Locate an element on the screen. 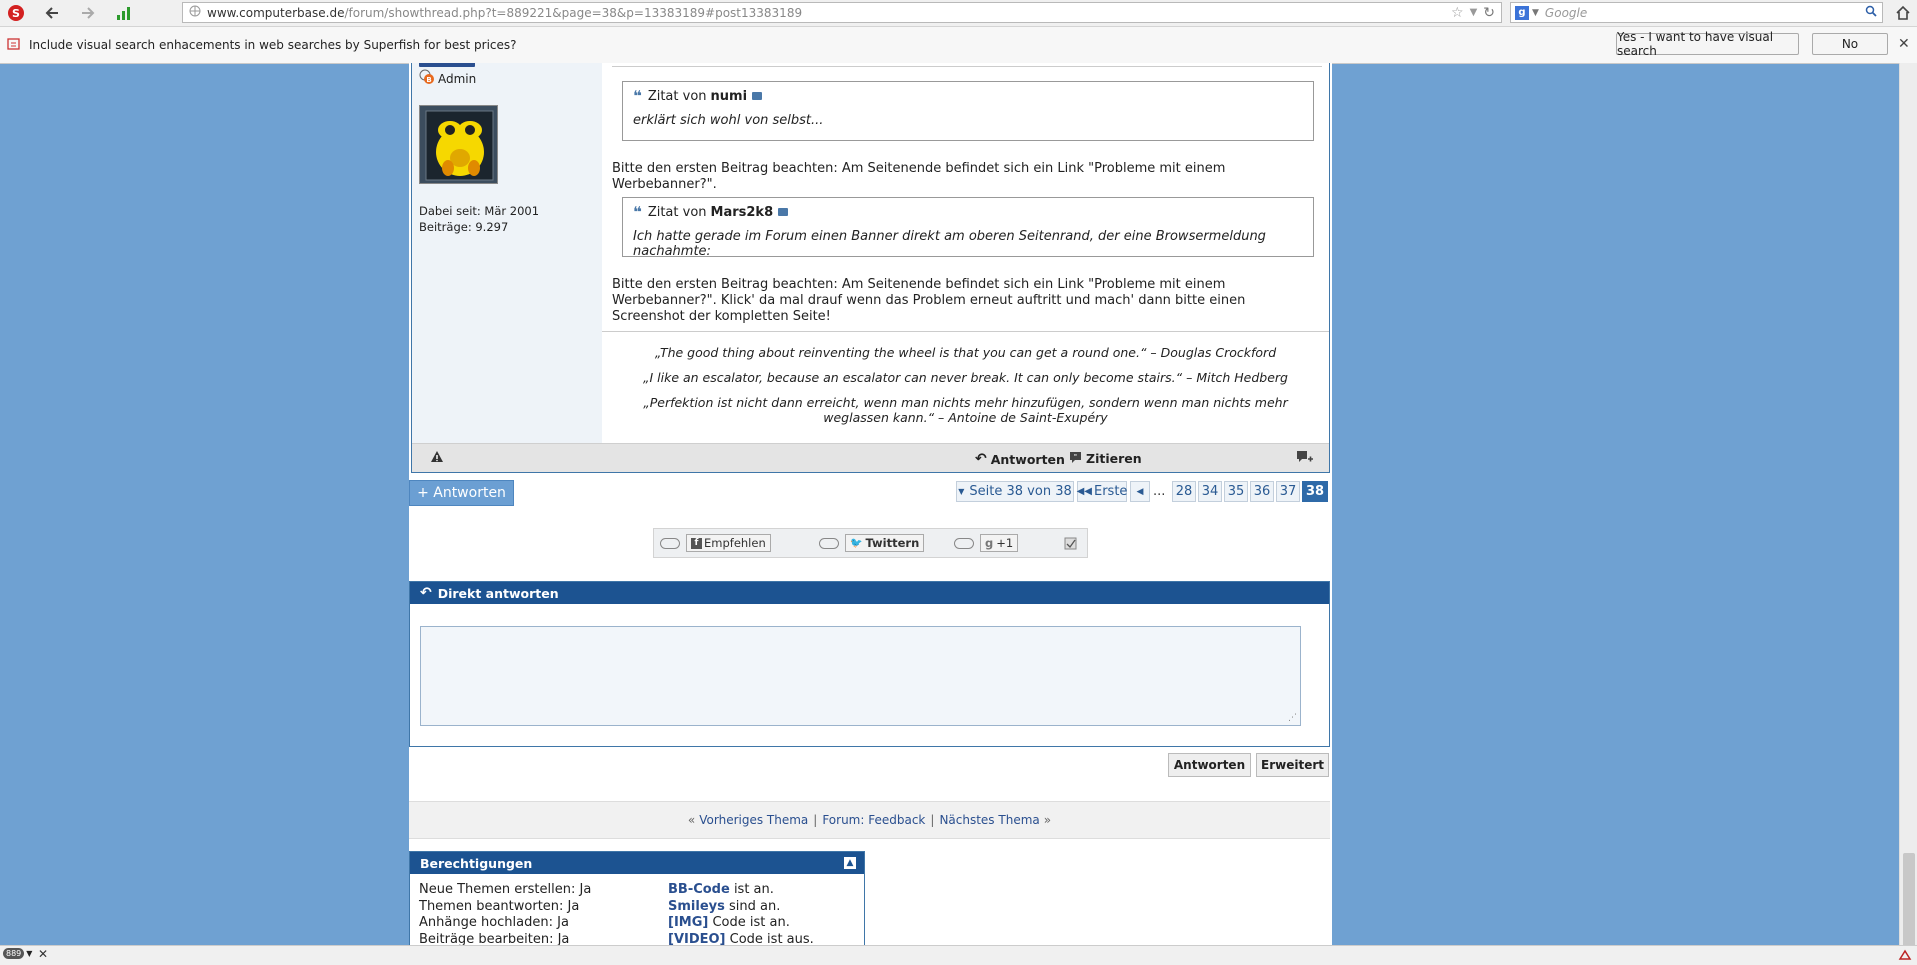 The image size is (1917, 965). reload-icon: ↻ is located at coordinates (1489, 13).